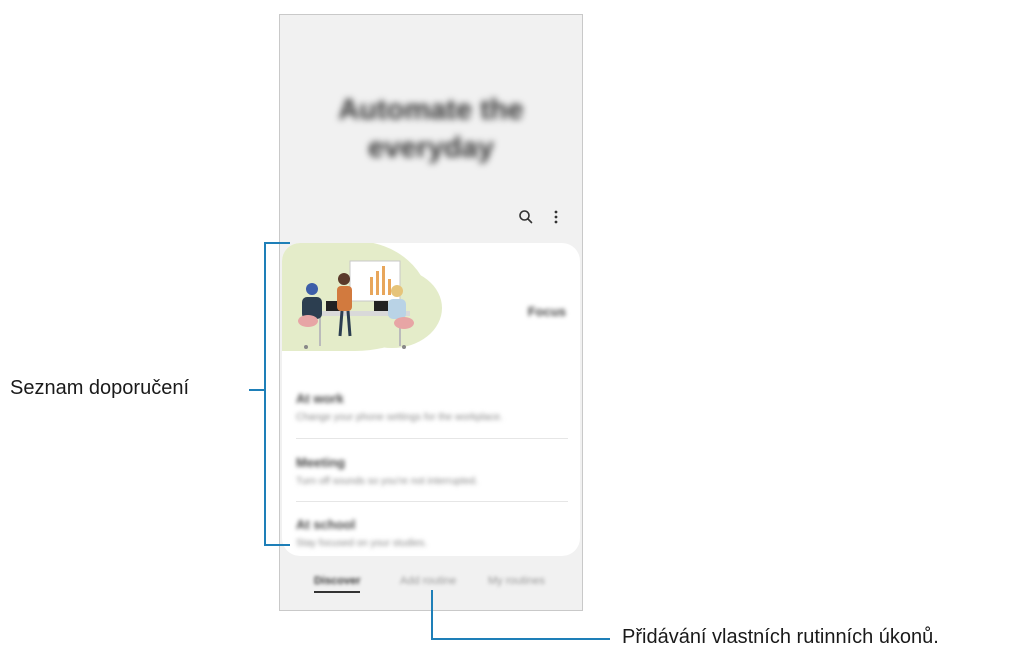  Describe the element at coordinates (432, 615) in the screenshot. I see `callout-line-vertical` at that location.